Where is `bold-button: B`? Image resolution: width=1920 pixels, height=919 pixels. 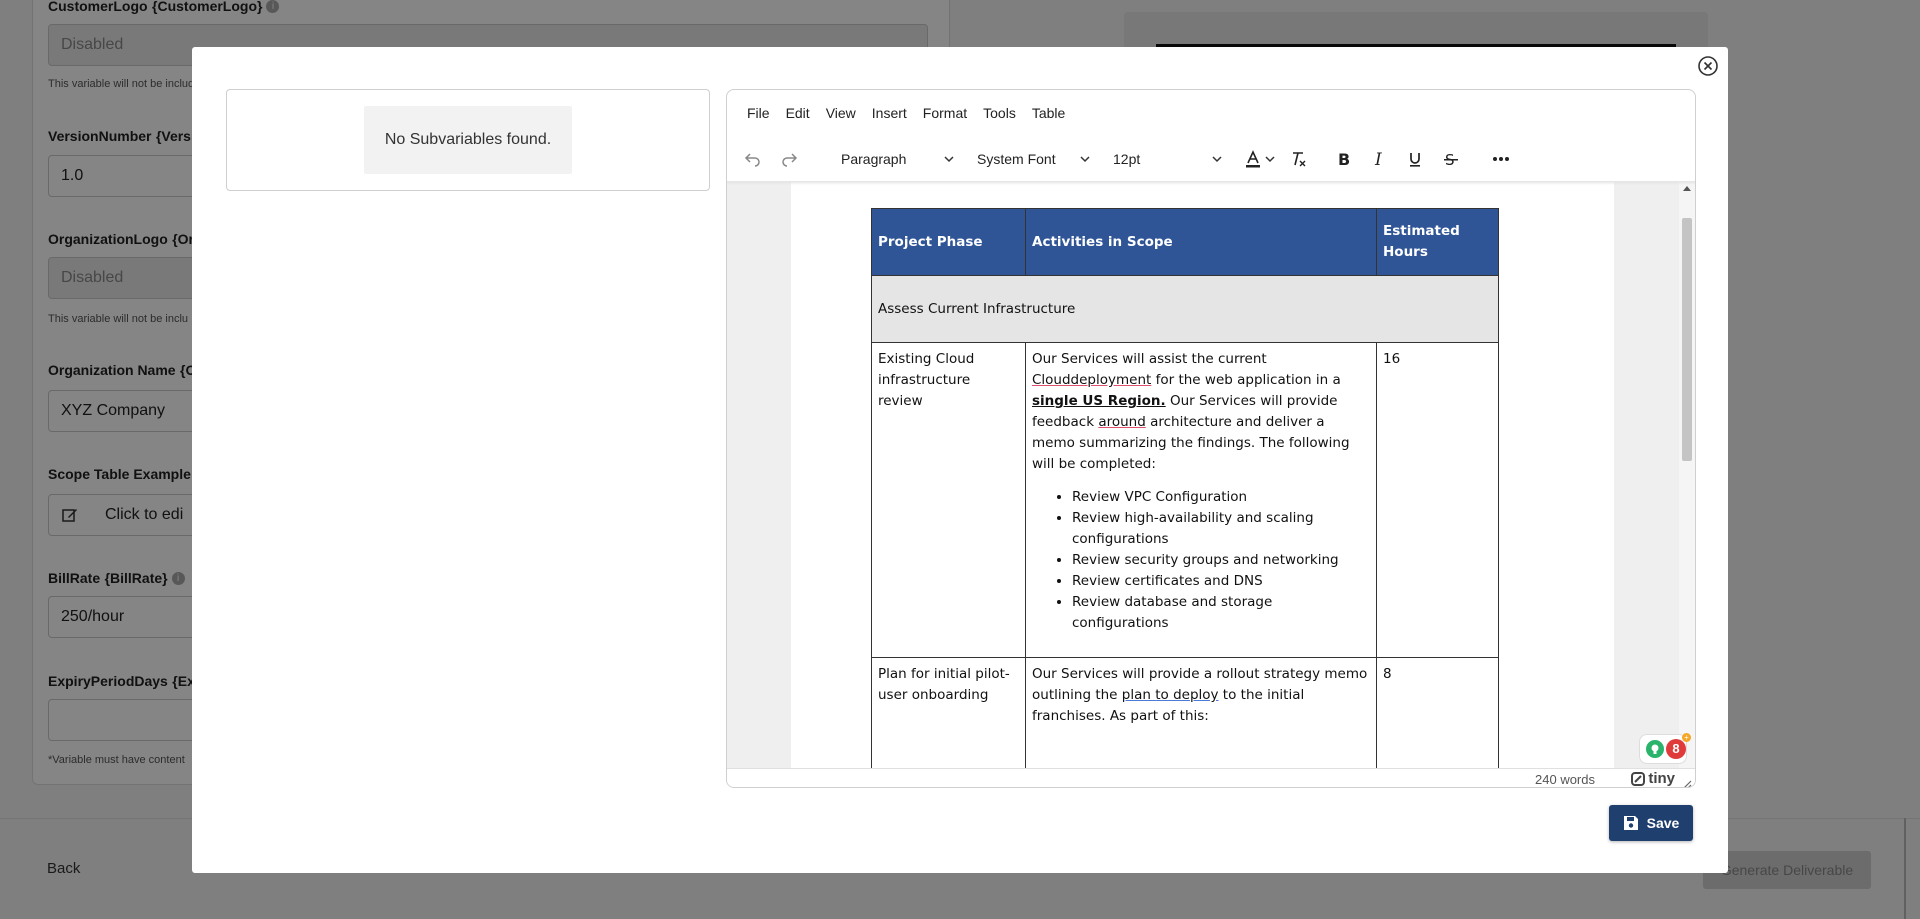
bold-button: B is located at coordinates (1343, 159).